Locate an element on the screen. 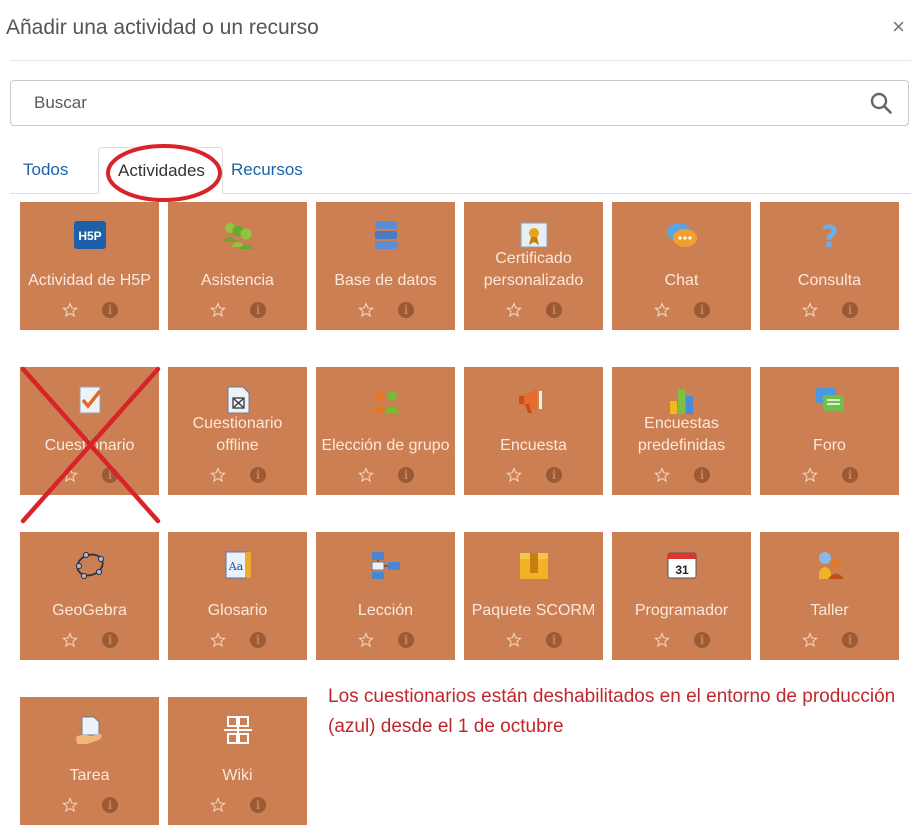 The image size is (911, 825). activity-card: Encuesta i is located at coordinates (533, 431).